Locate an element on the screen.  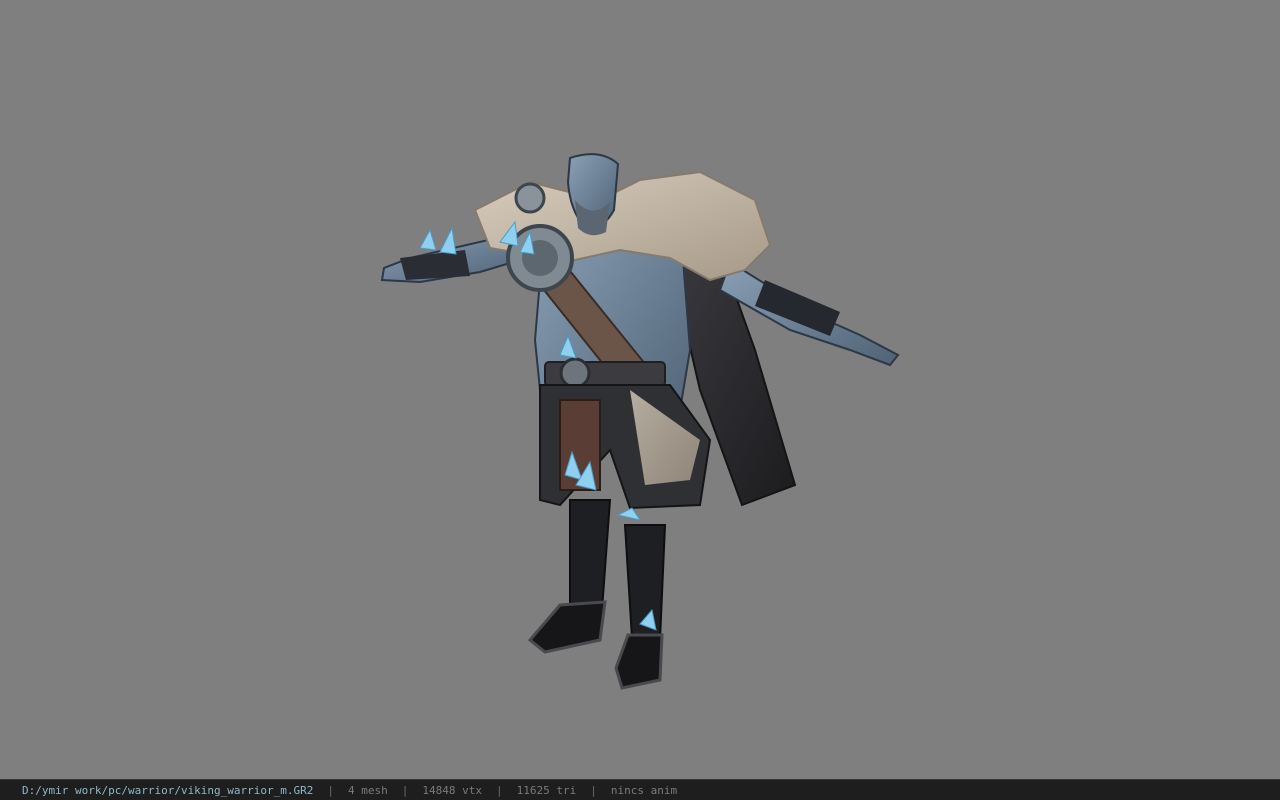
mesh-count-label: 4 mesh is located at coordinates (368, 790).